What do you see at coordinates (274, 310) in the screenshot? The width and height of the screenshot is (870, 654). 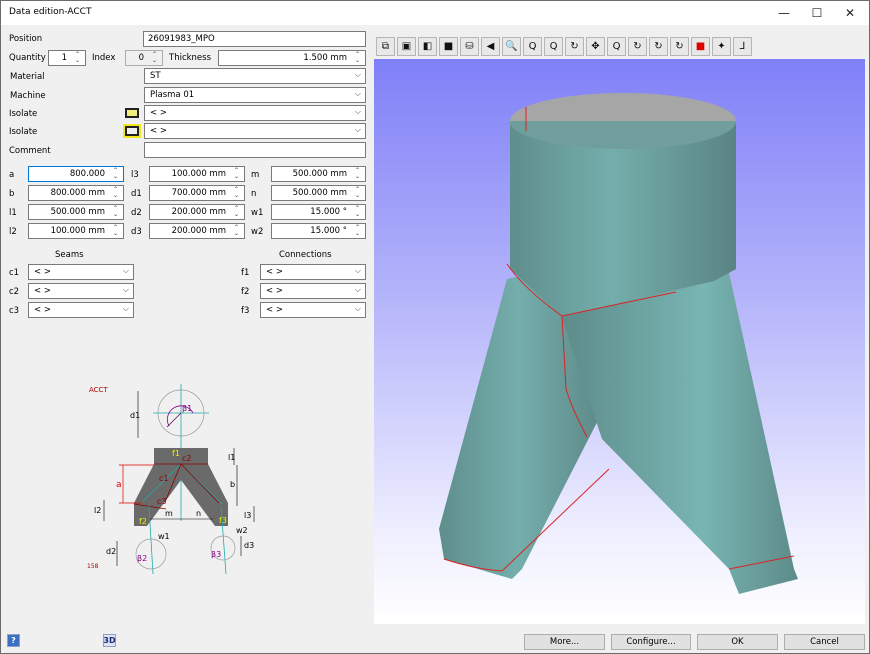 I see `connections-value-f3: < >` at bounding box center [274, 310].